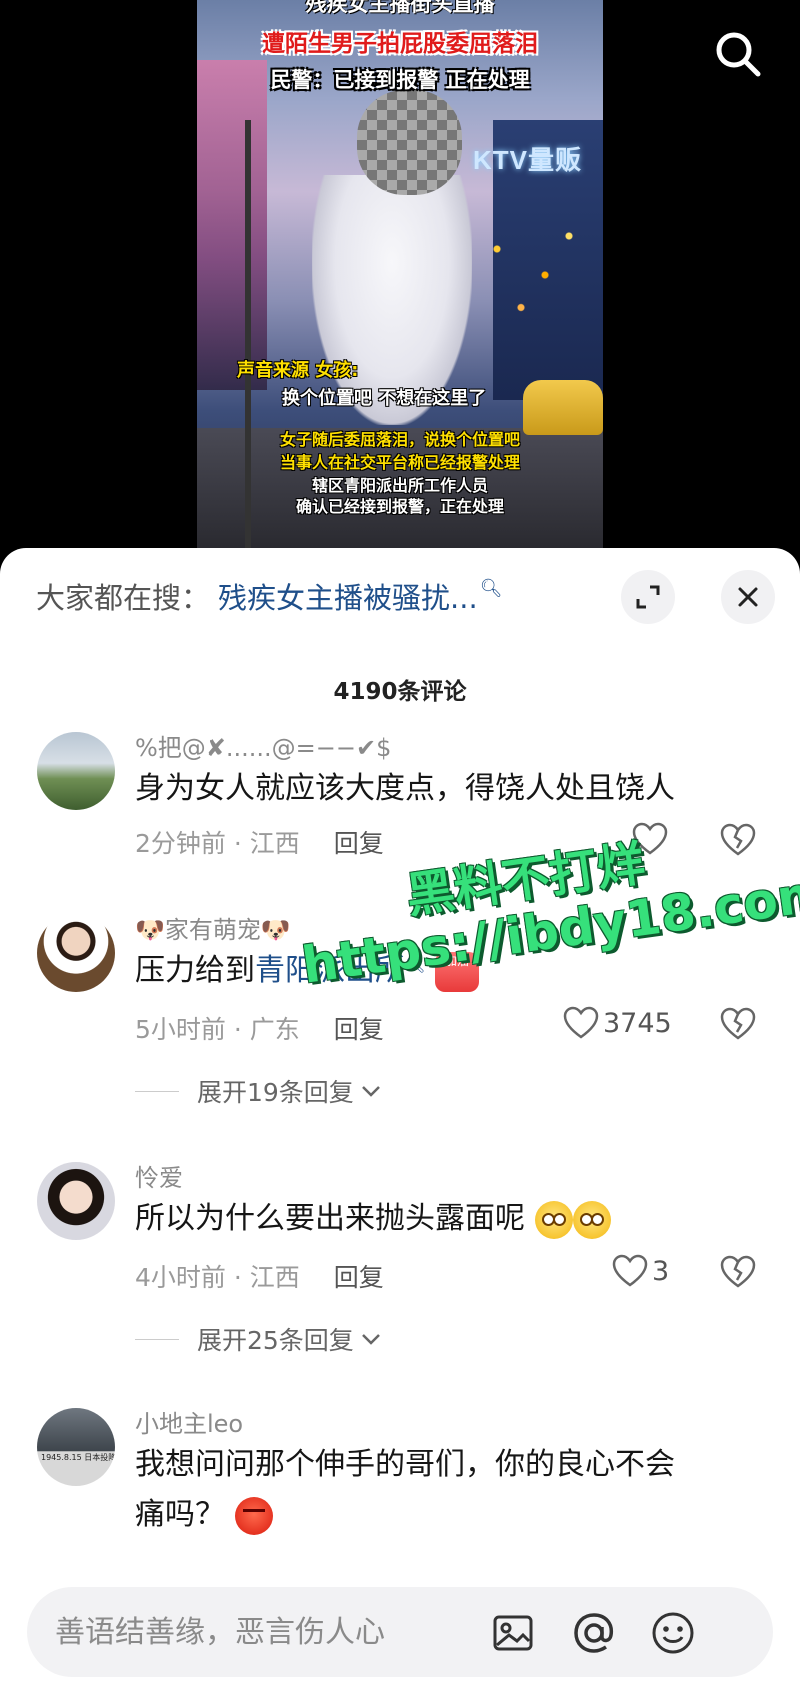 Image resolution: width=800 pixels, height=1698 pixels. I want to click on comment-text-line: 我想问问那个伸手的哥们，你的良心不会, so click(405, 1464).